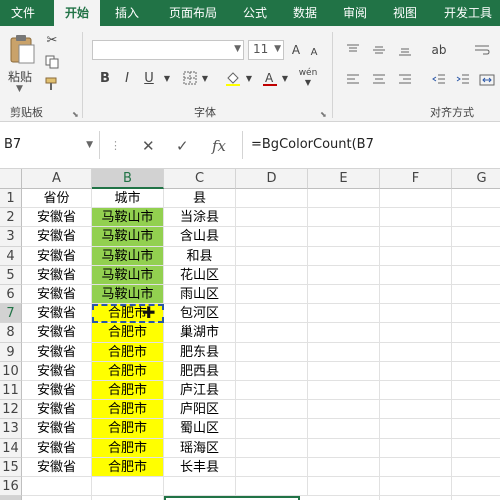  What do you see at coordinates (128, 371) in the screenshot?
I see `cell-b10: 合肥市` at bounding box center [128, 371].